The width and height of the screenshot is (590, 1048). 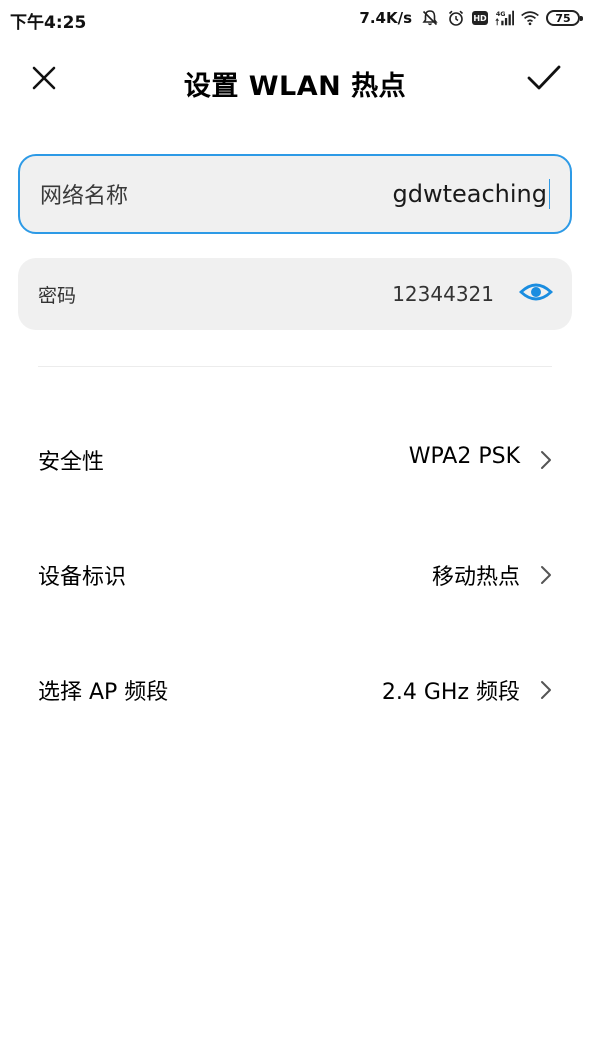 What do you see at coordinates (450, 692) in the screenshot?
I see `ap-band-value: 2.4 GHz 频段` at bounding box center [450, 692].